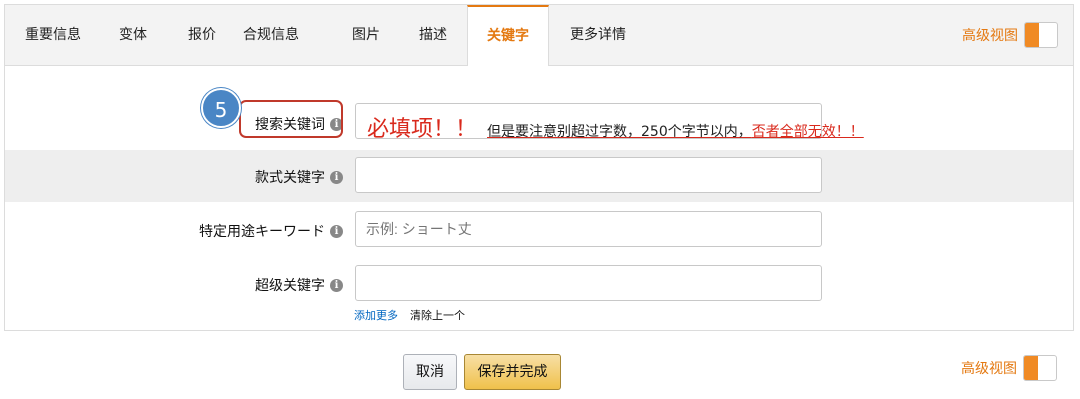 Image resolution: width=1080 pixels, height=399 pixels. I want to click on required-note: 必填项！！, so click(422, 129).